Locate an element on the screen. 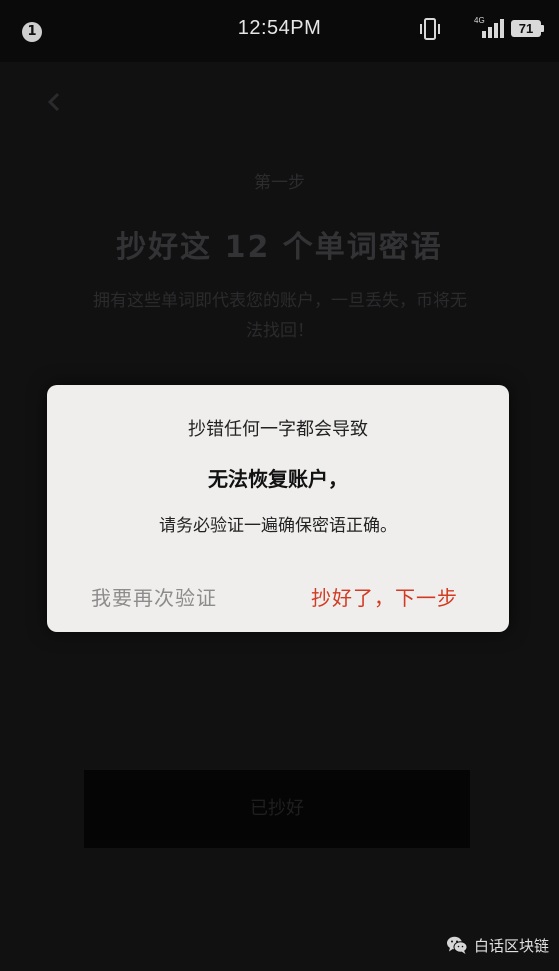  dialog-message-emphasis: 无法恢复账户， is located at coordinates (278, 479).